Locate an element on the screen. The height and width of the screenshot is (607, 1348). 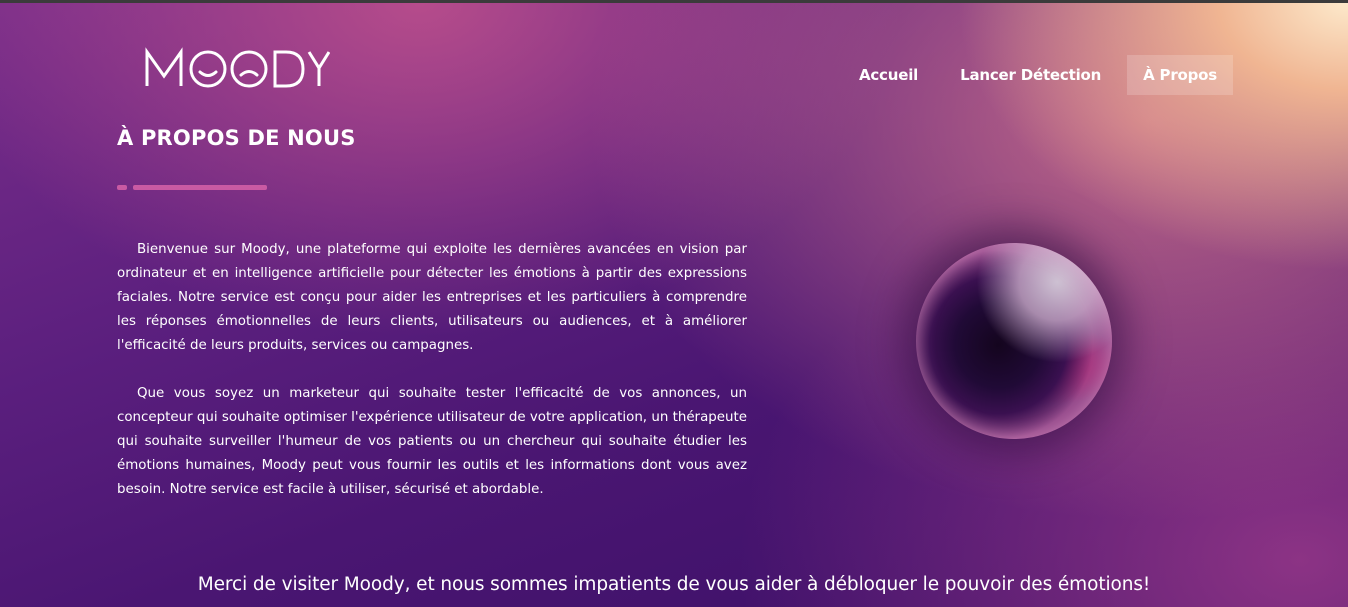
page-title: À PROPOS DE NOUS is located at coordinates (236, 138).